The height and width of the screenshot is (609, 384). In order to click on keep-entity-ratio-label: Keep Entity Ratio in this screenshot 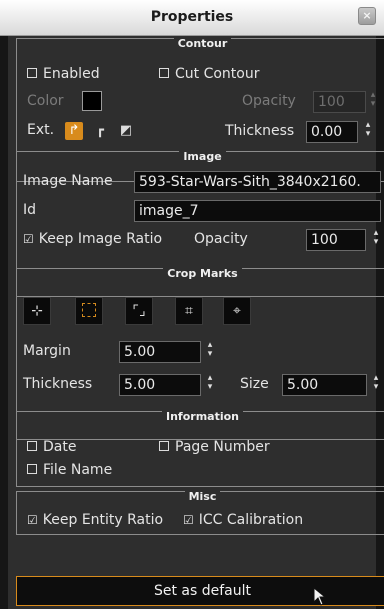, I will do `click(103, 520)`.